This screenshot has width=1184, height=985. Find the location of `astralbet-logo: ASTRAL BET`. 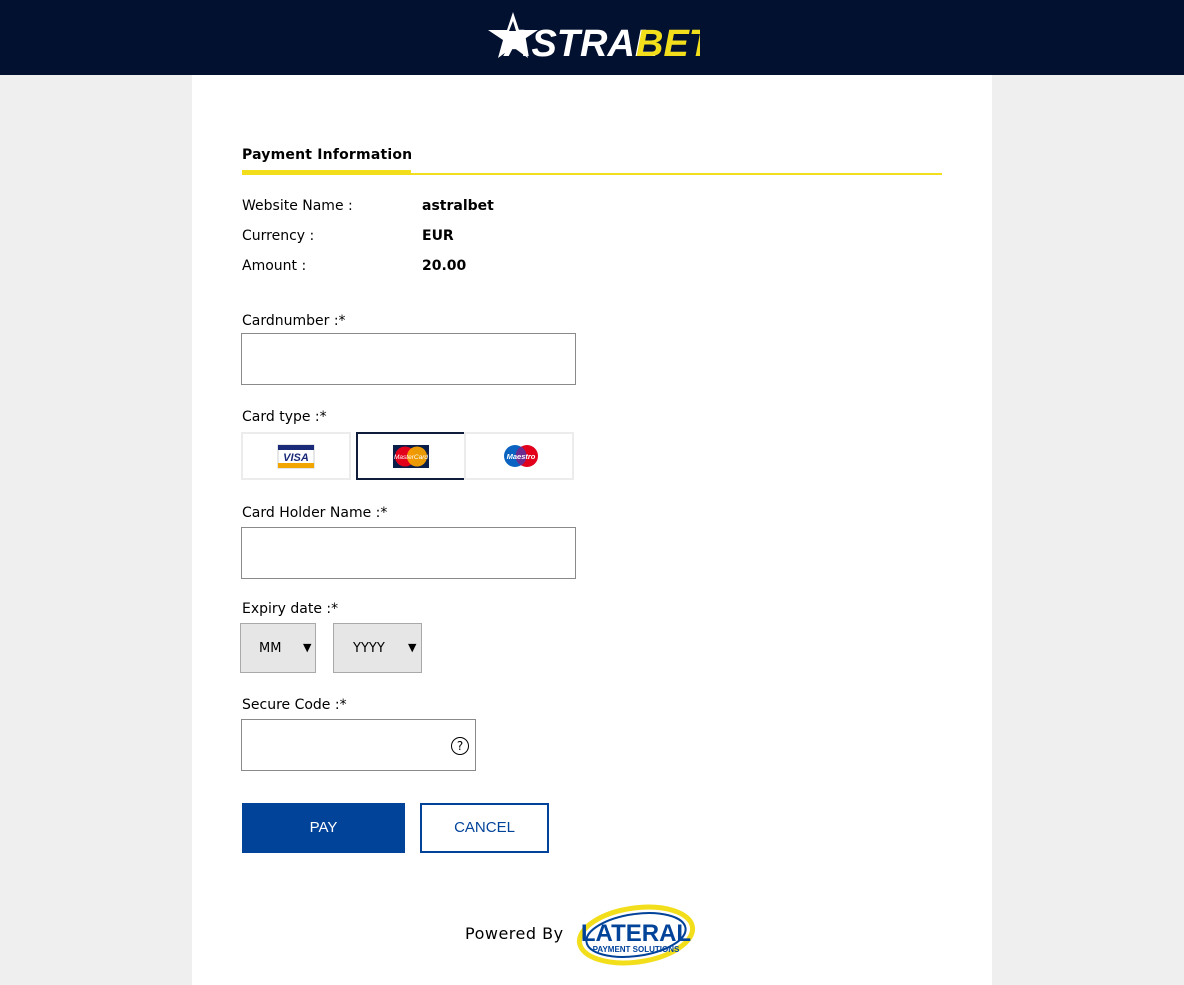

astralbet-logo: ASTRAL BET is located at coordinates (593, 35).